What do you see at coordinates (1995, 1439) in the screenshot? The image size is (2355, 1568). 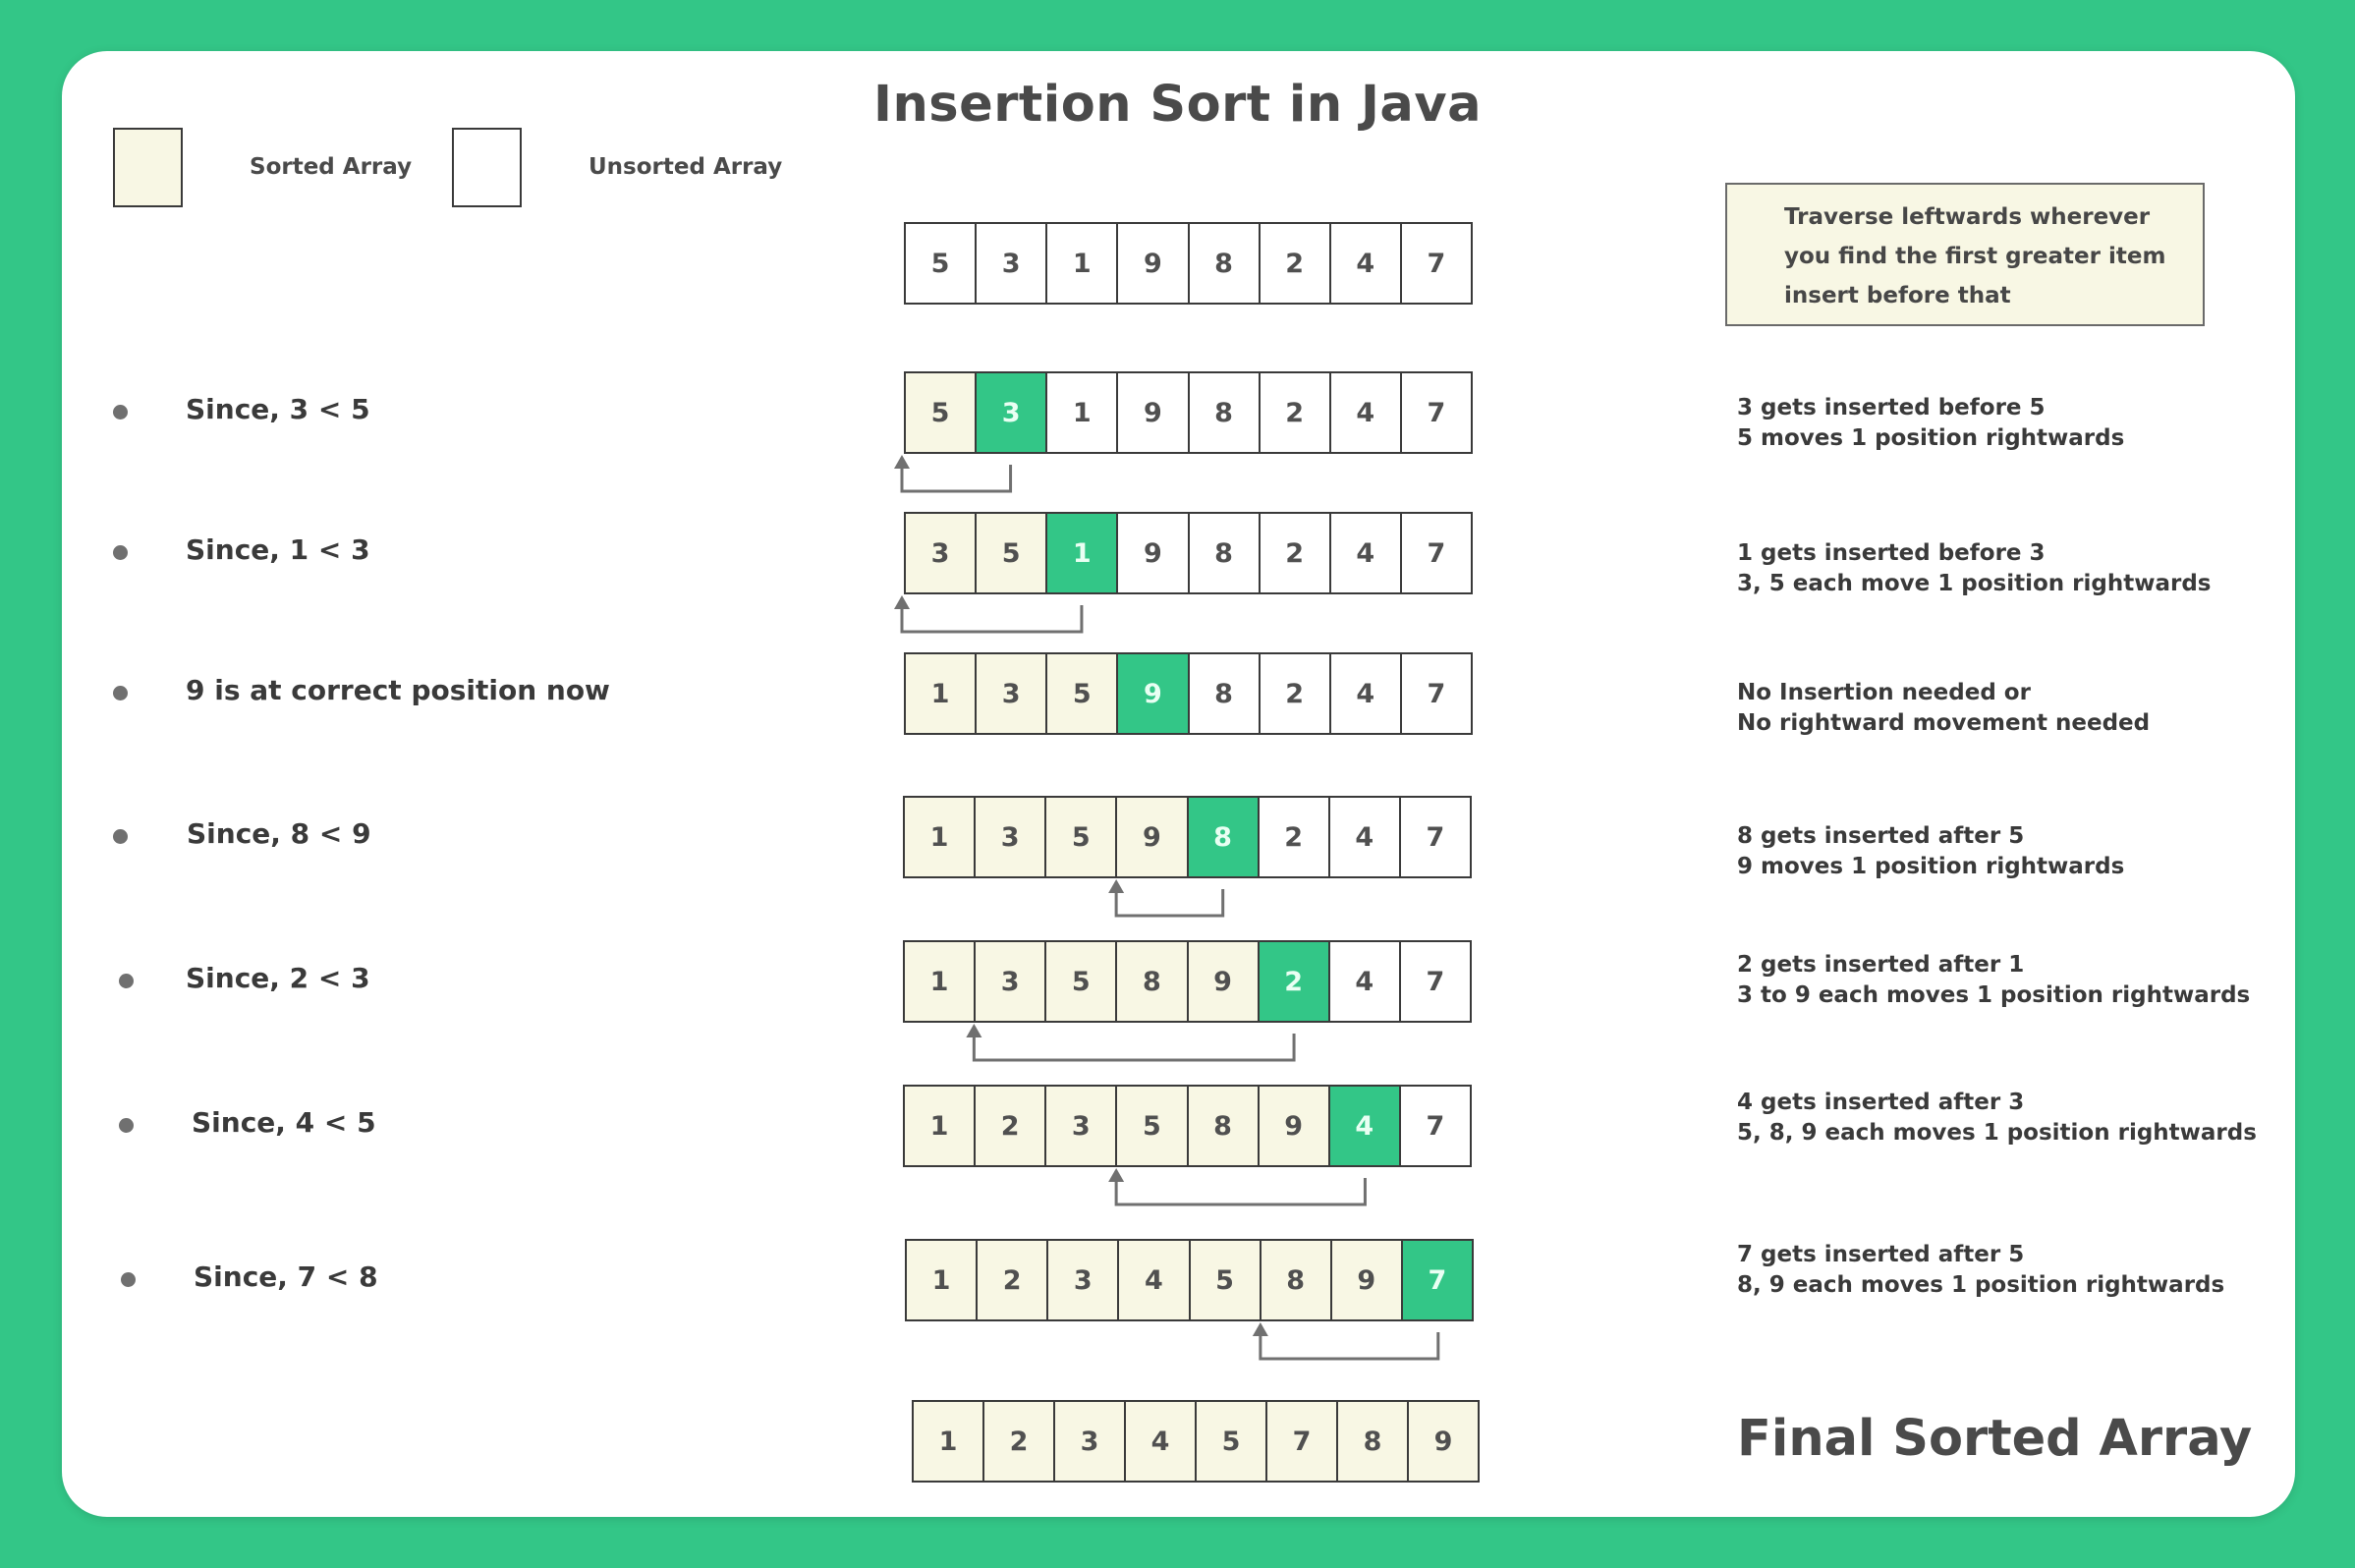 I see `final-sorted-label: Final Sorted Array` at bounding box center [1995, 1439].